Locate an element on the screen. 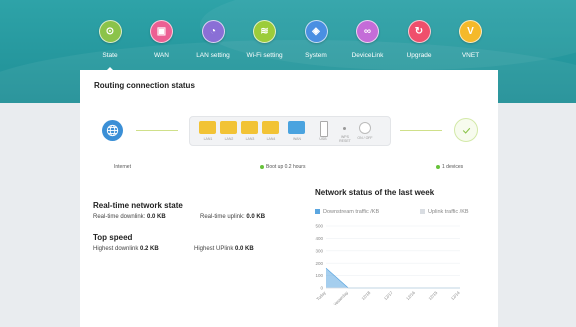  highest-uplink: Highest UPlink 0.0 KB is located at coordinates (224, 249).